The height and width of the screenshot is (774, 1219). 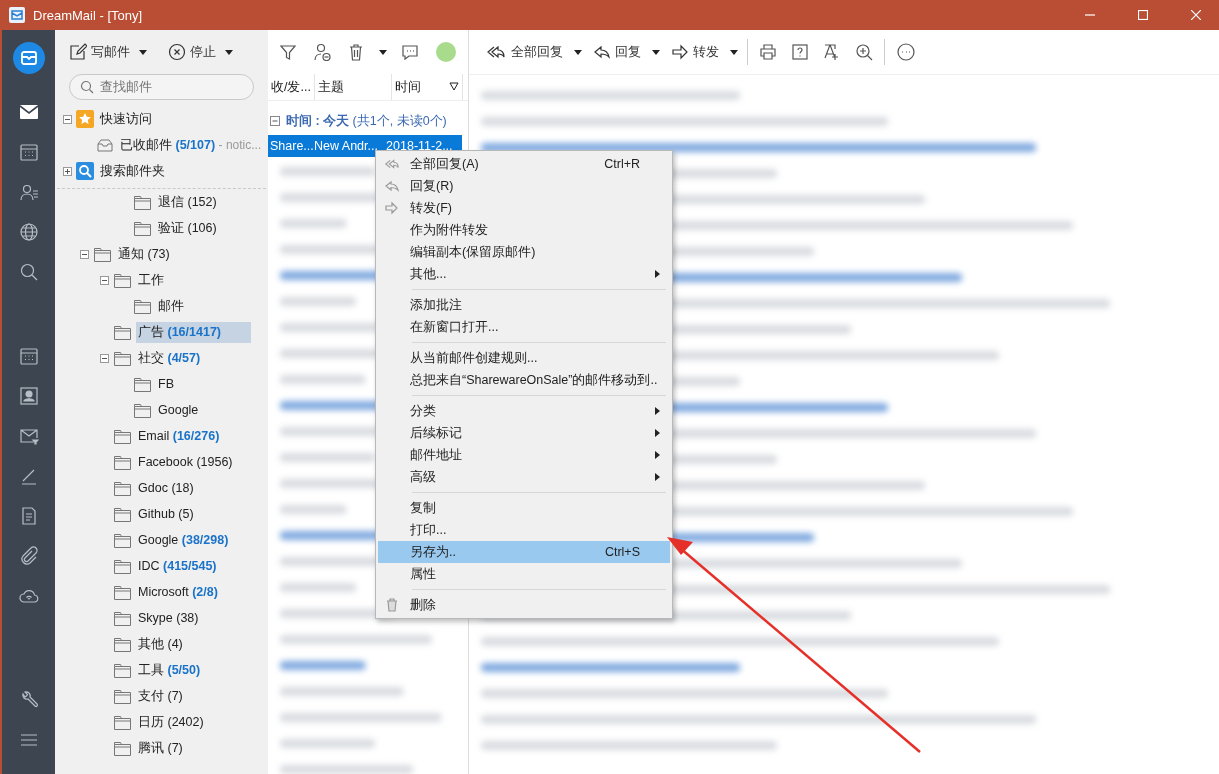 I want to click on menu-item: 回复(R), so click(x=524, y=186).